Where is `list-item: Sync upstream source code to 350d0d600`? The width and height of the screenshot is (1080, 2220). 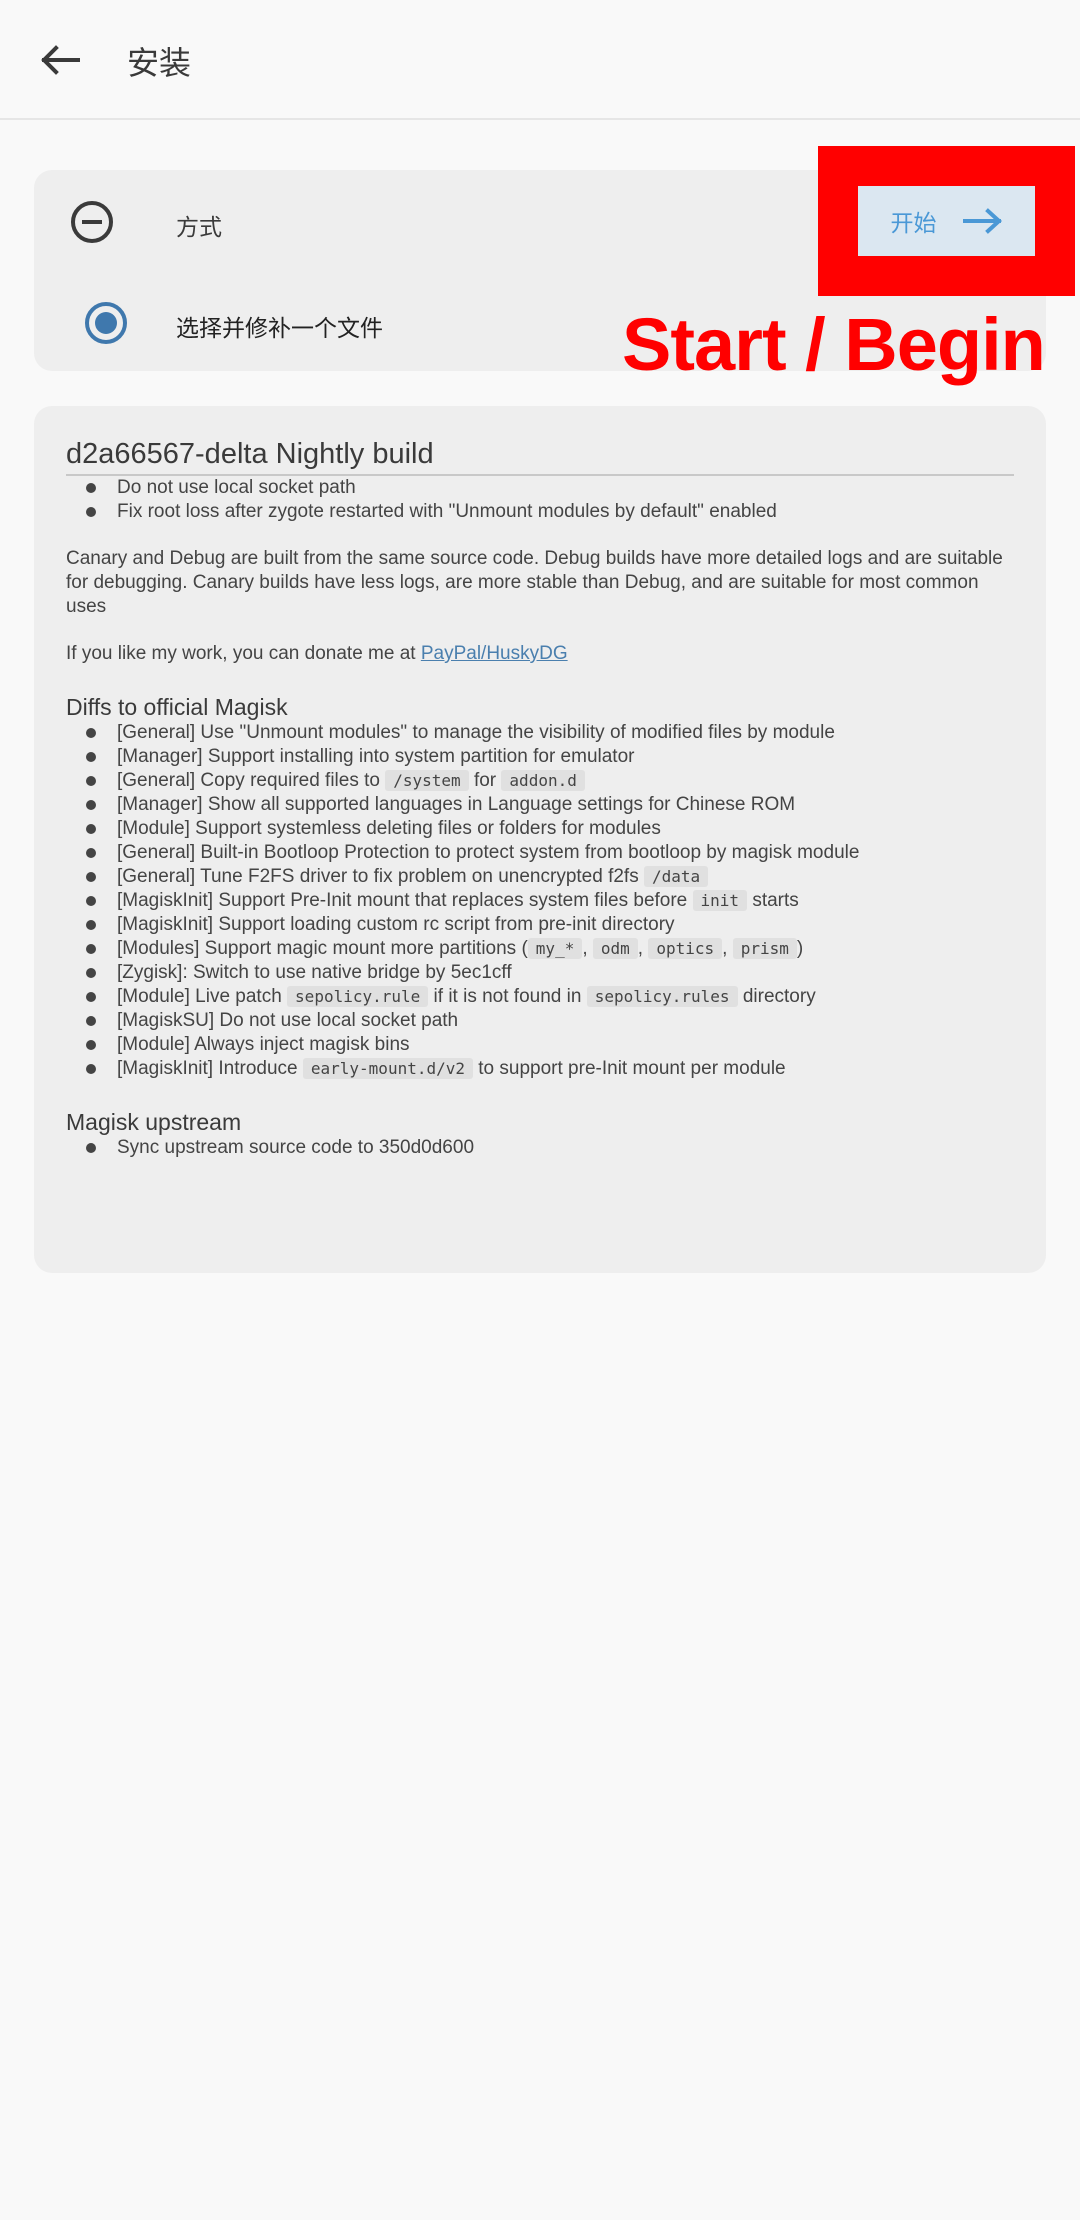
list-item: Sync upstream source code to 350d0d600 is located at coordinates (540, 1148).